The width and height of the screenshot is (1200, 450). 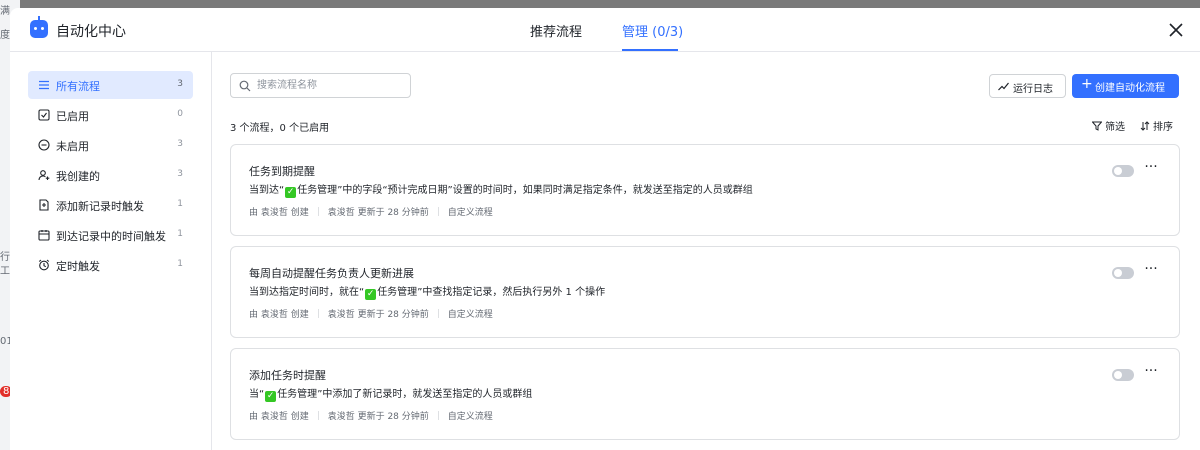 What do you see at coordinates (280, 128) in the screenshot?
I see `flow-summary: 3 个流程，0 个已启用` at bounding box center [280, 128].